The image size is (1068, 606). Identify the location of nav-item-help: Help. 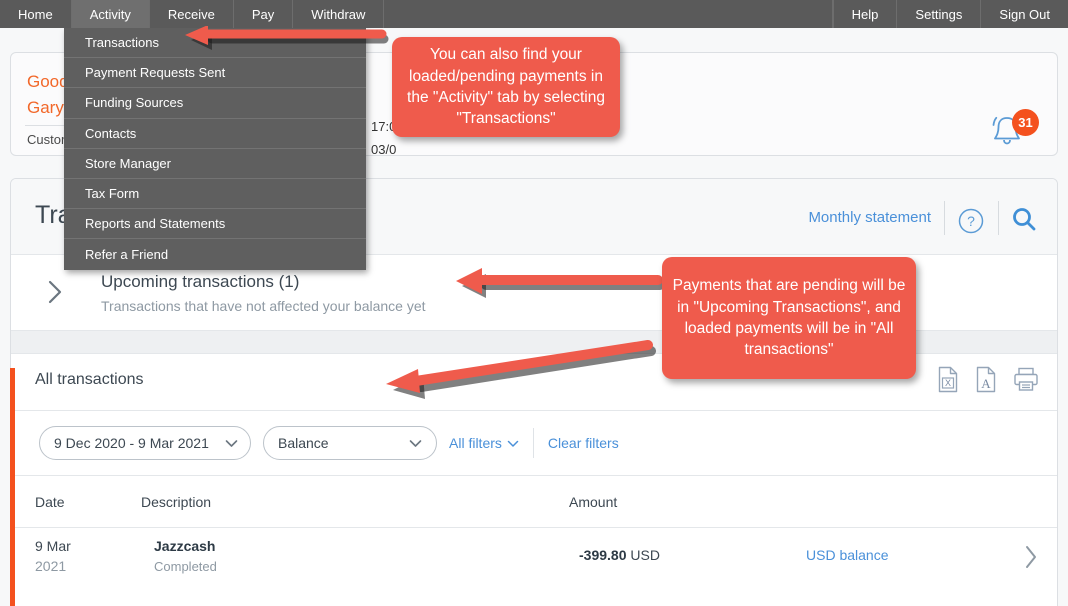
(864, 14).